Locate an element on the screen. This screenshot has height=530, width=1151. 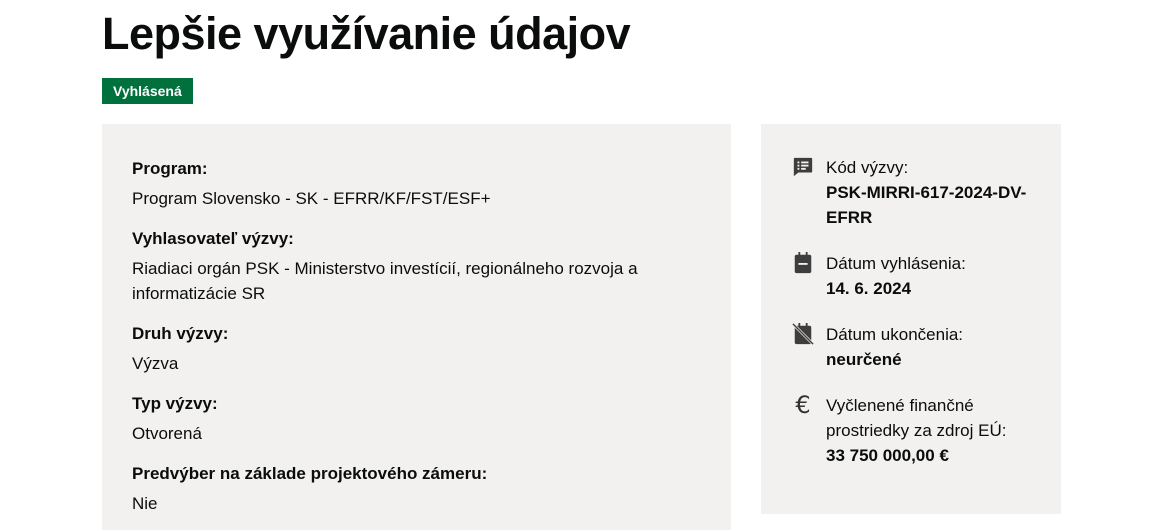
end-date-item: Dátum ukončenia: neurčené is located at coordinates (916, 346).